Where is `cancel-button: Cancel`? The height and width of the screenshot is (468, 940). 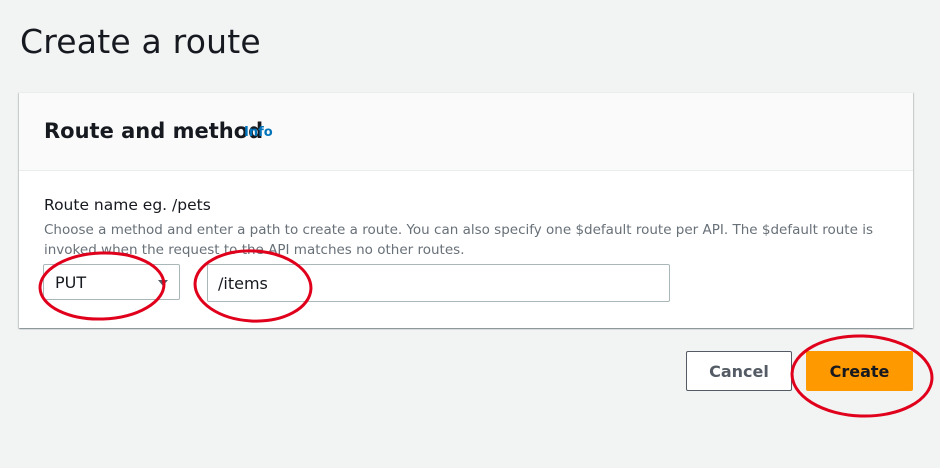 cancel-button: Cancel is located at coordinates (739, 371).